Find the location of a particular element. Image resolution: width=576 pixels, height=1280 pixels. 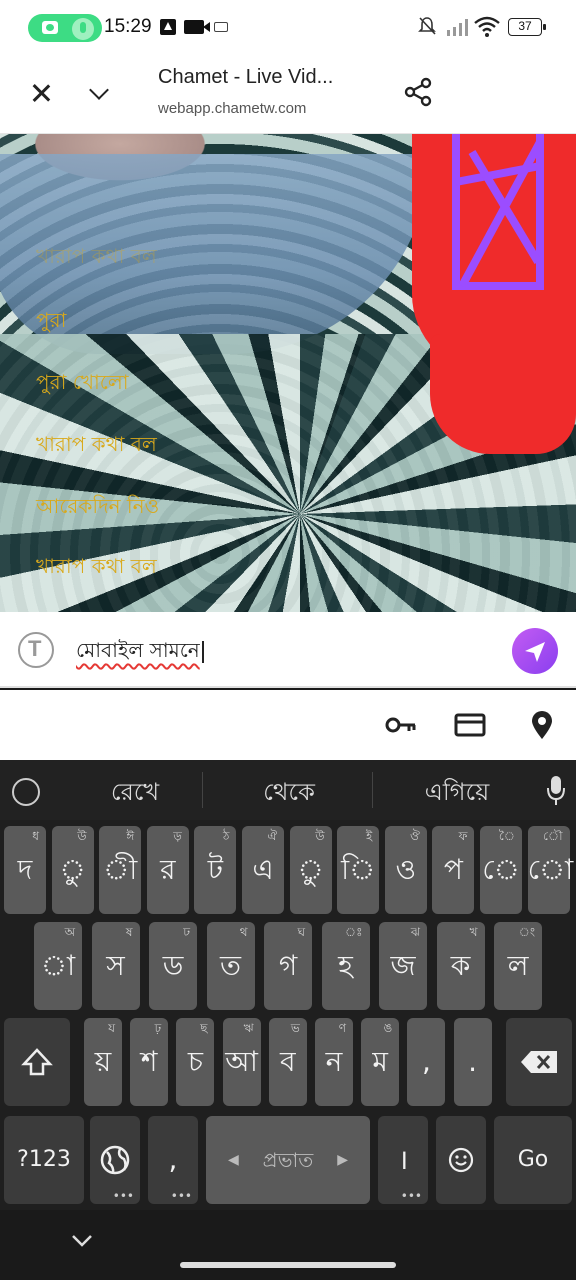

key-row3-1: ঢ় শ is located at coordinates (149, 1062).